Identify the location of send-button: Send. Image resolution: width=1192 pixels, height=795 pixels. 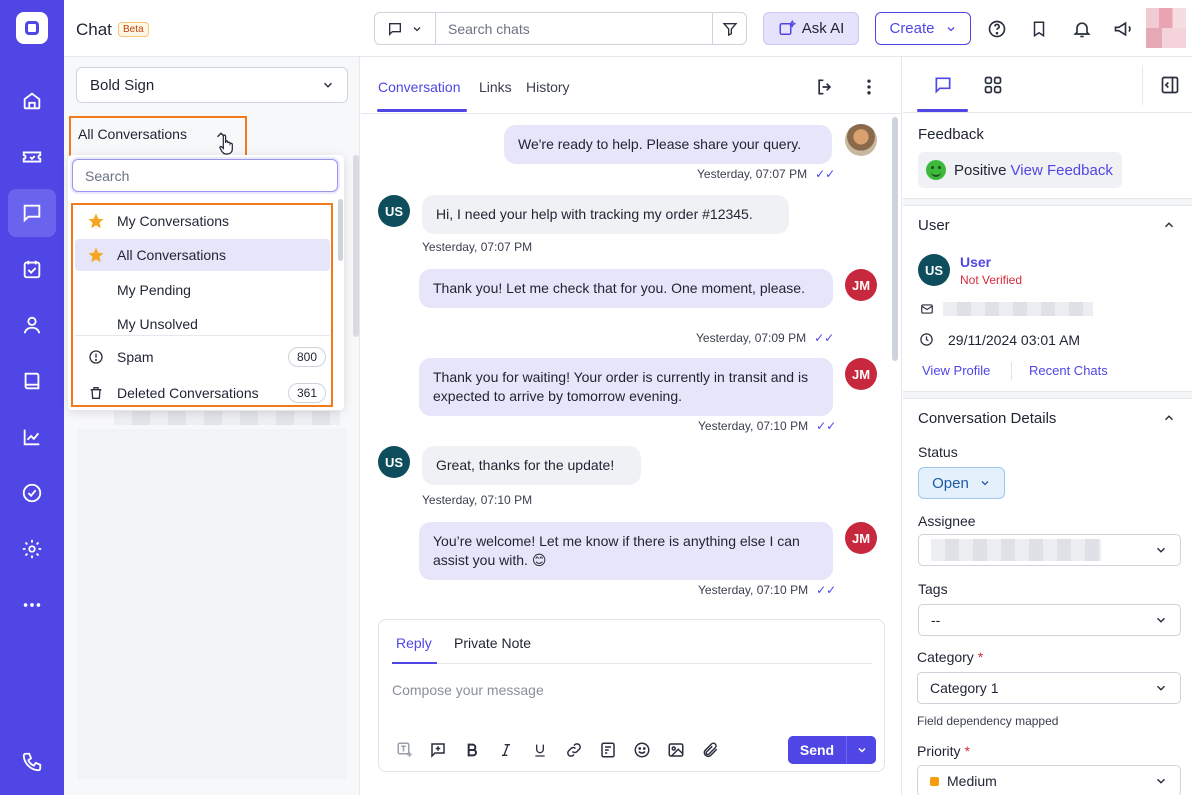
(832, 750).